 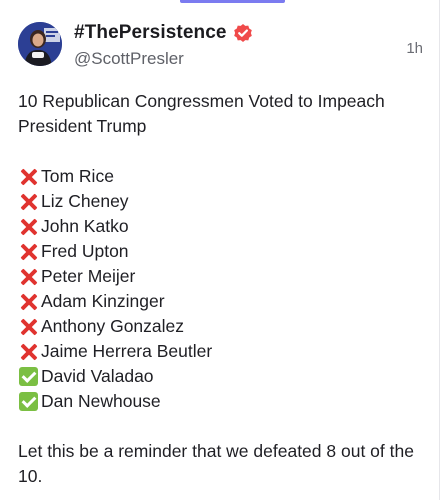 I want to click on list-item-name: Anthony Gonzalez, so click(x=113, y=326).